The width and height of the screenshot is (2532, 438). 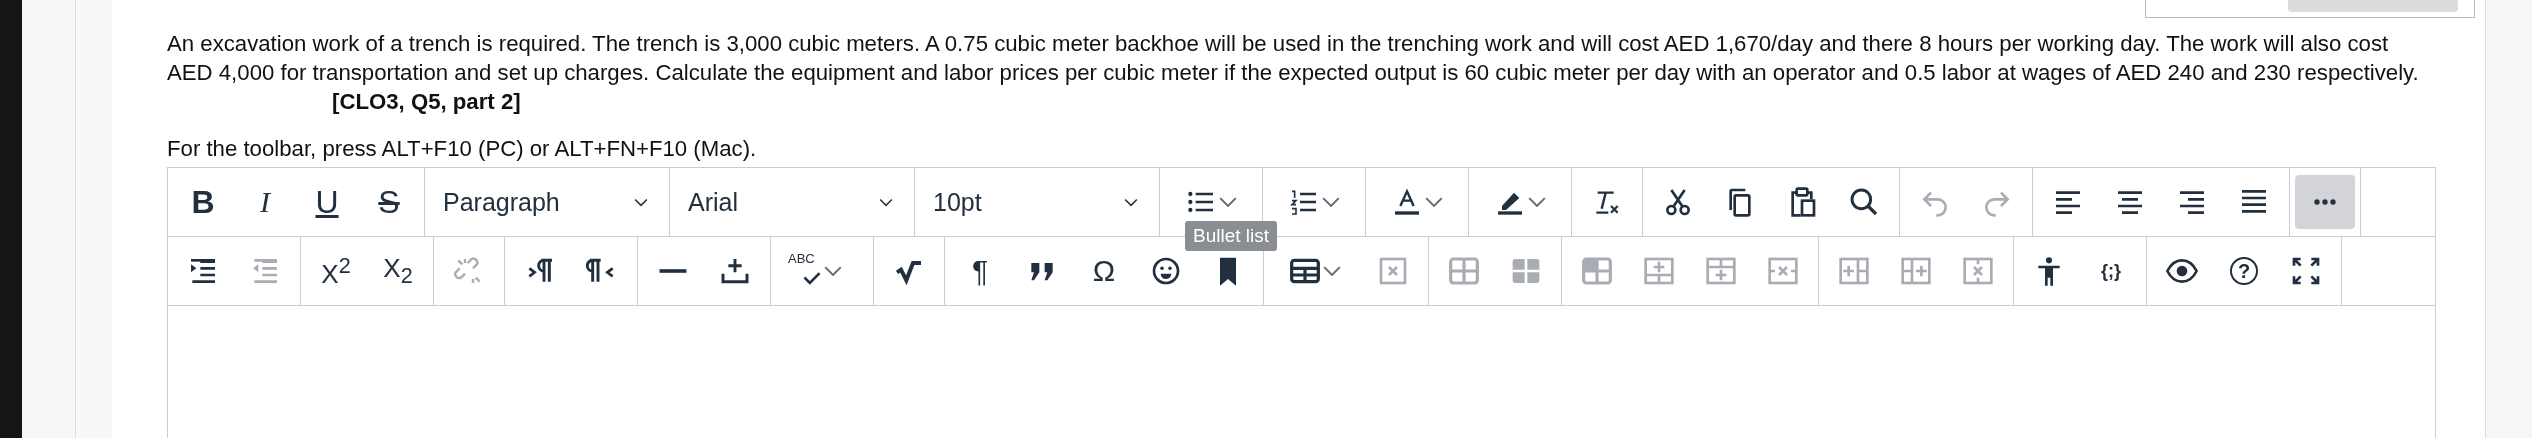 What do you see at coordinates (398, 271) in the screenshot?
I see `subscript-button: X$_{2}$` at bounding box center [398, 271].